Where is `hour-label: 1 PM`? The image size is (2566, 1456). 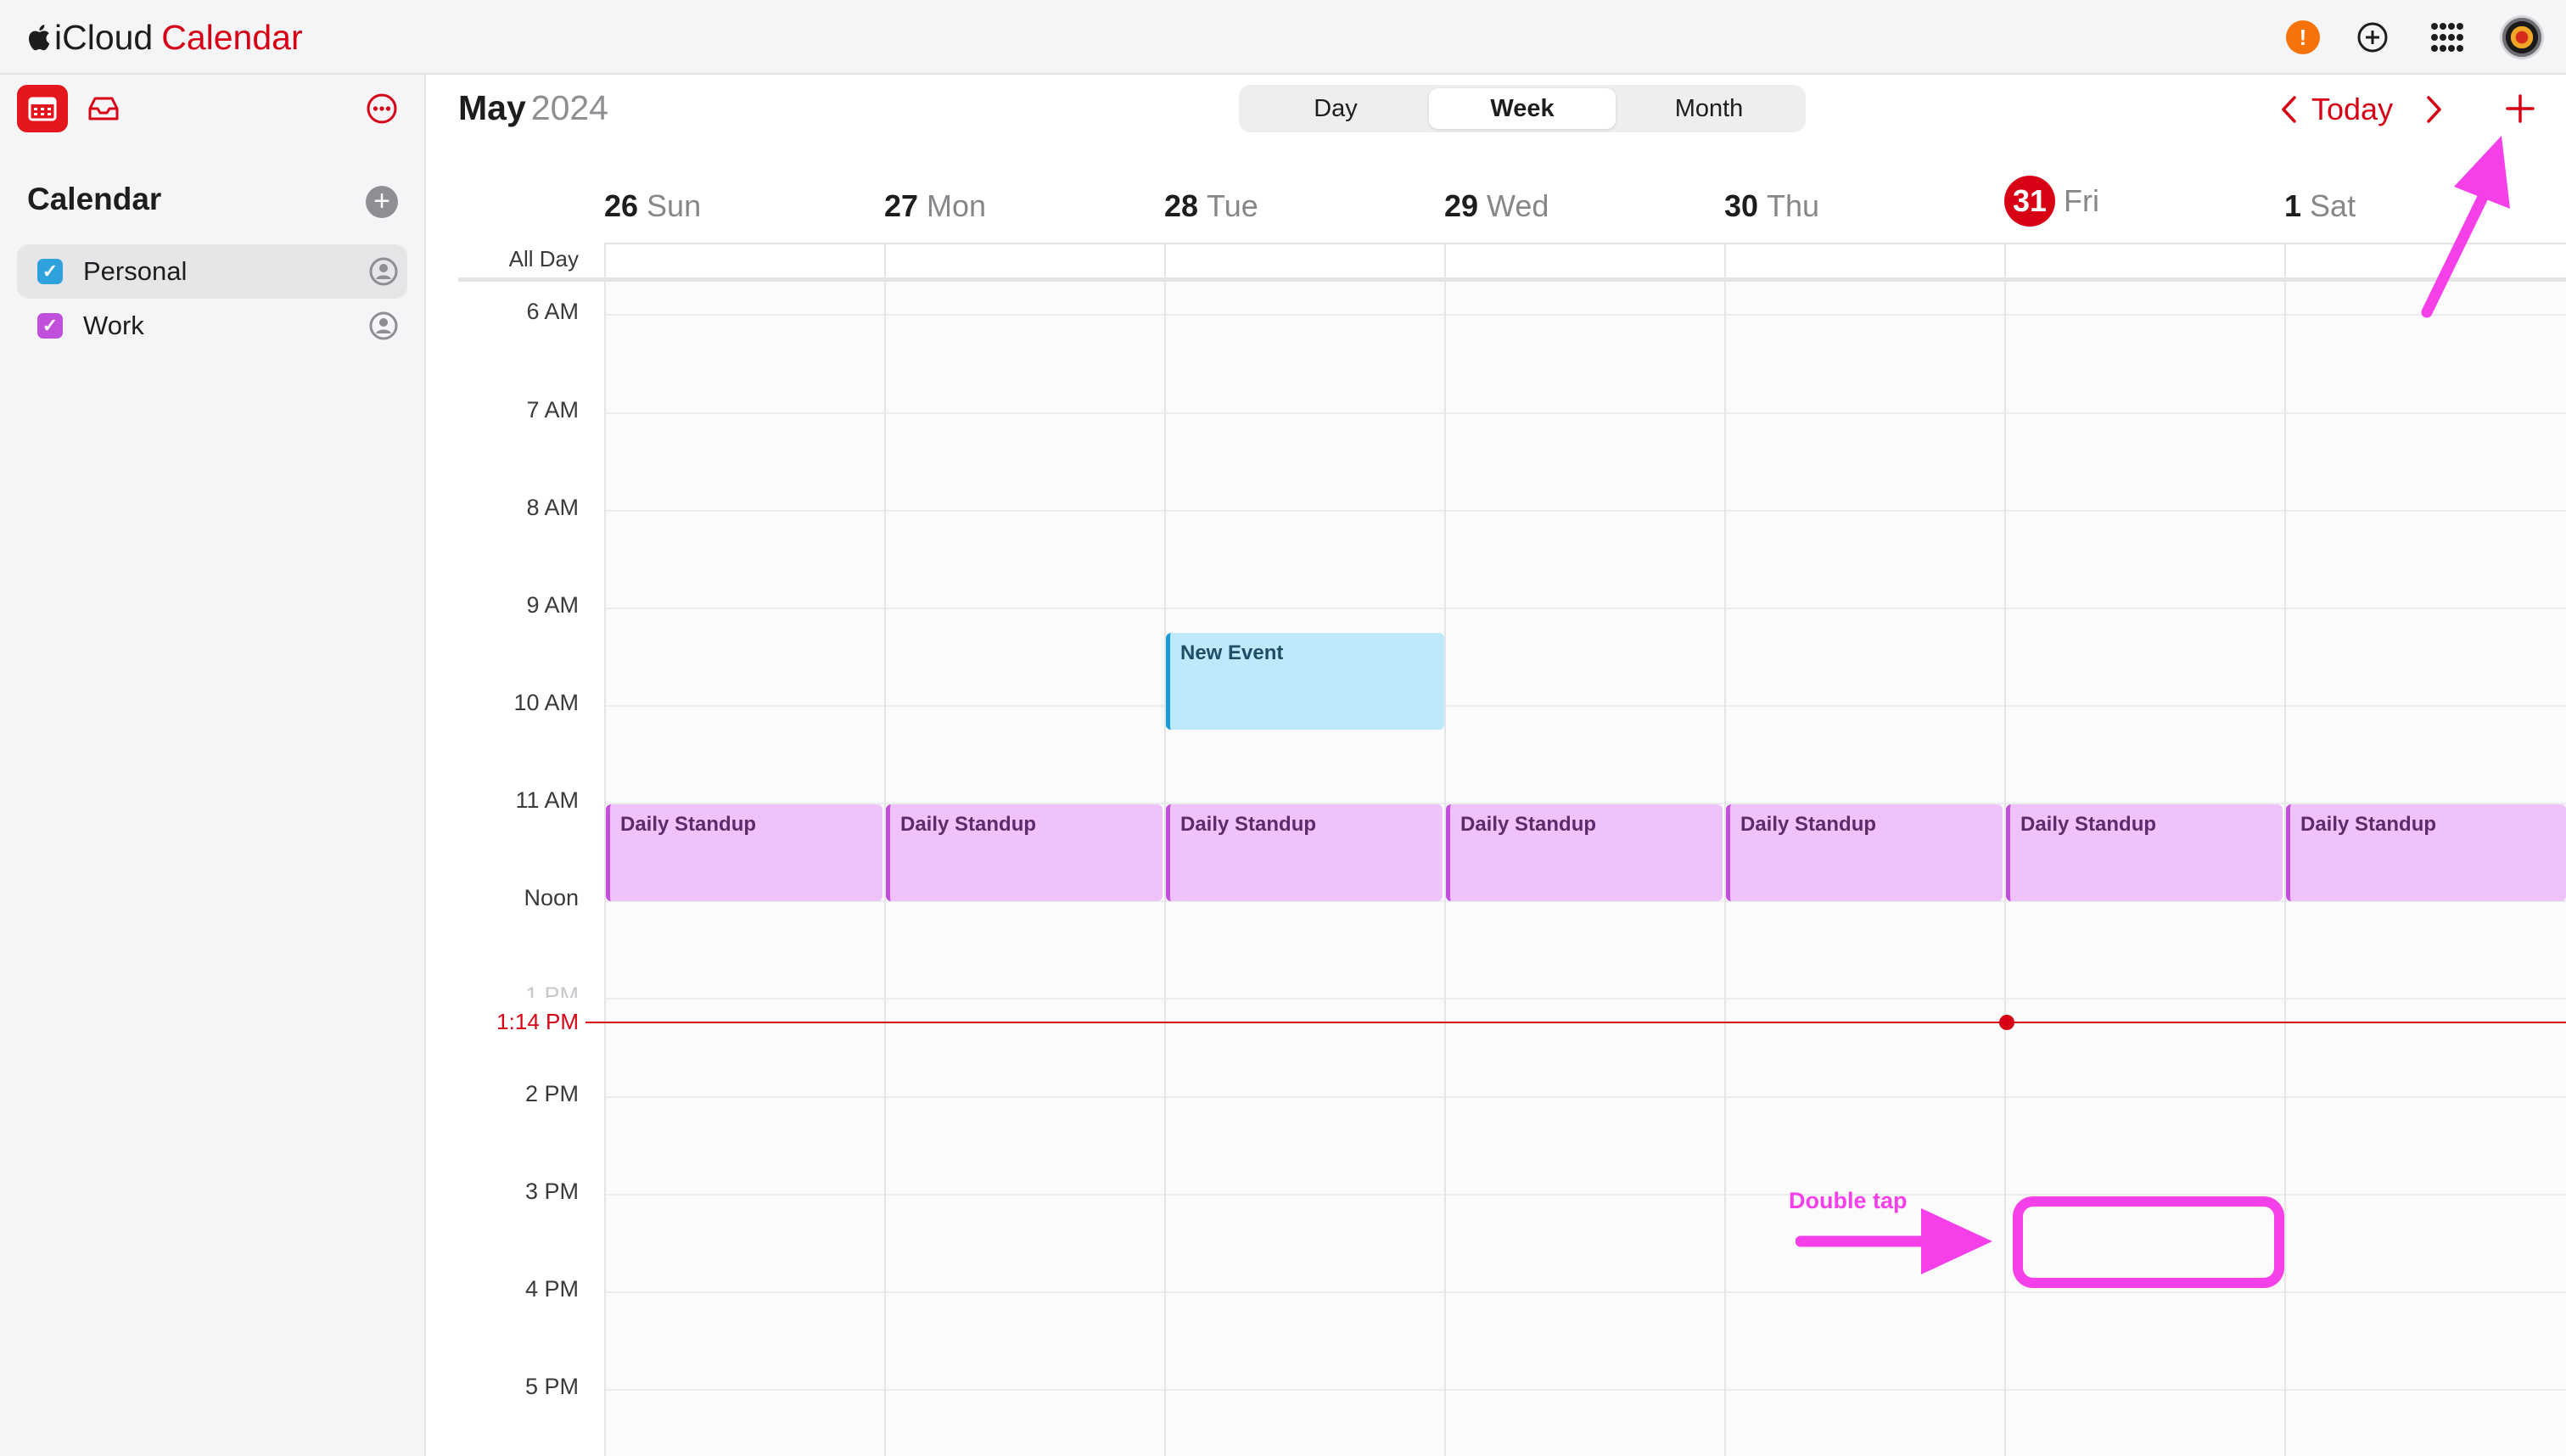
hour-label: 1 PM is located at coordinates (551, 990).